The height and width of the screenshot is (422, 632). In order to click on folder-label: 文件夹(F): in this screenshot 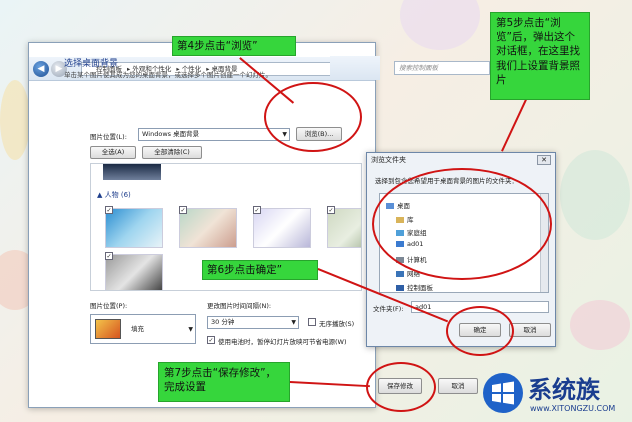, I will do `click(388, 309)`.